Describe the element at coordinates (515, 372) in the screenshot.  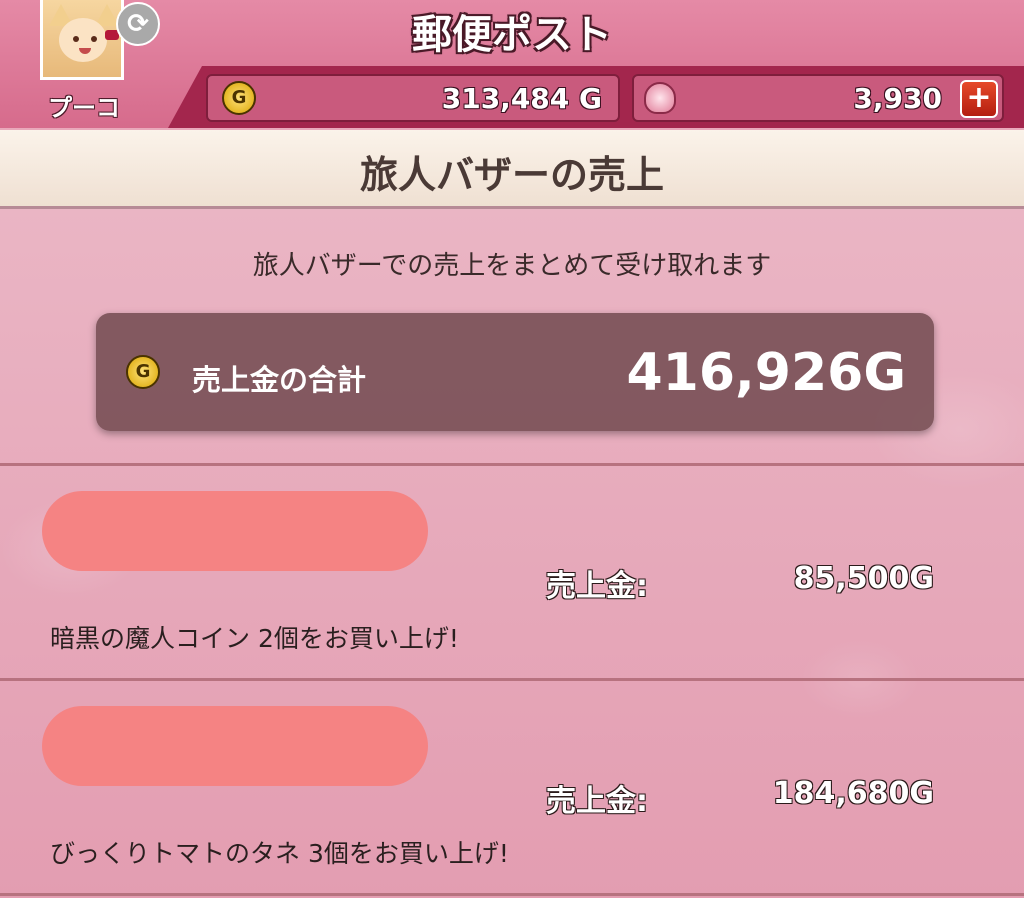
I see `total-sales-box: G 売上金の合計 416,926G` at that location.